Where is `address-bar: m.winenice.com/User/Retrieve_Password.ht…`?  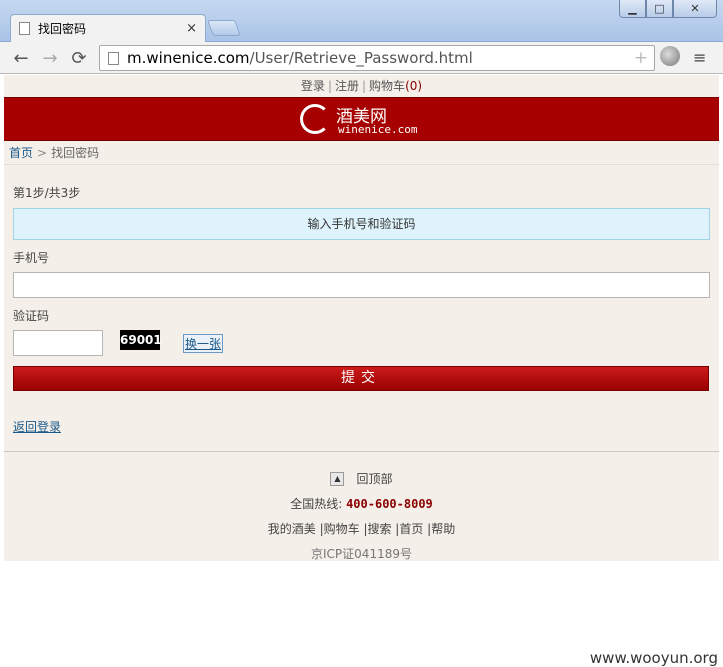 address-bar: m.winenice.com/User/Retrieve_Password.ht… is located at coordinates (377, 58).